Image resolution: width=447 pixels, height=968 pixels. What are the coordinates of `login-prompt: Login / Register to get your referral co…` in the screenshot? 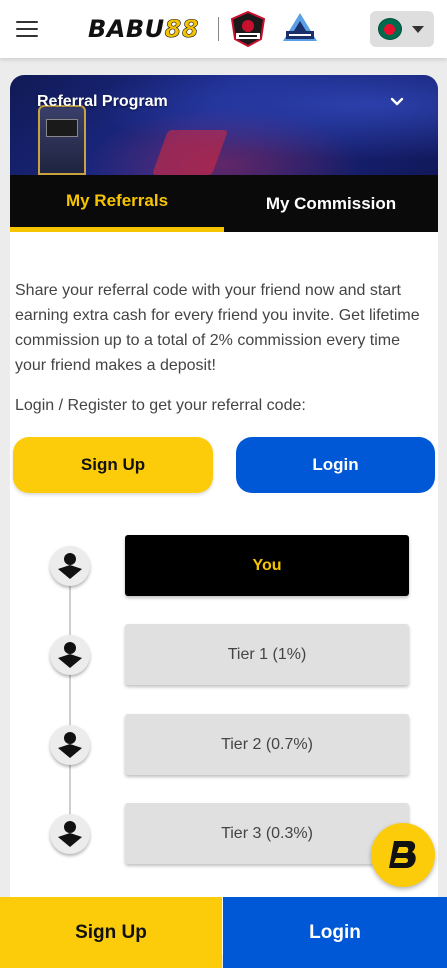 It's located at (160, 405).